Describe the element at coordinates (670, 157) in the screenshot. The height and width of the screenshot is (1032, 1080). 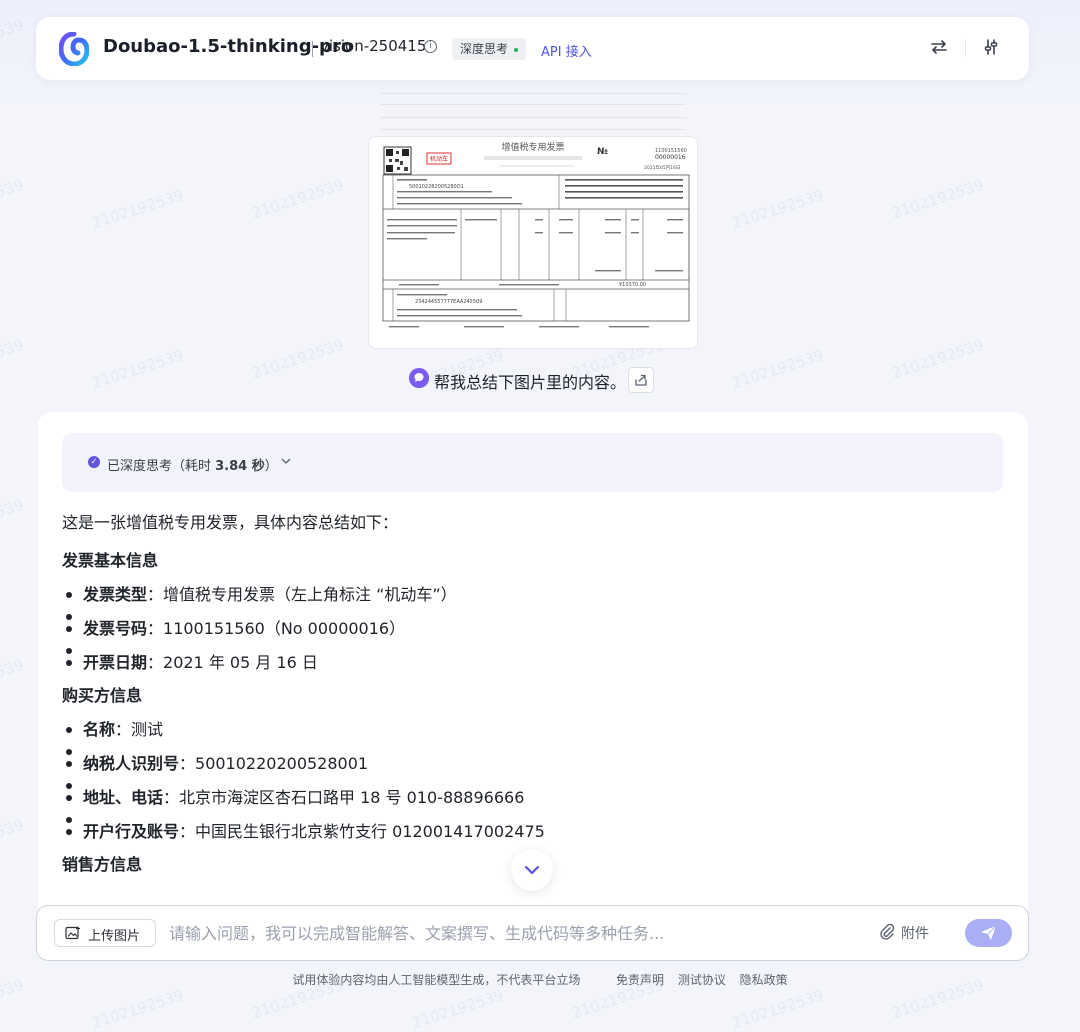
I see `invoice-number: 00000016` at that location.